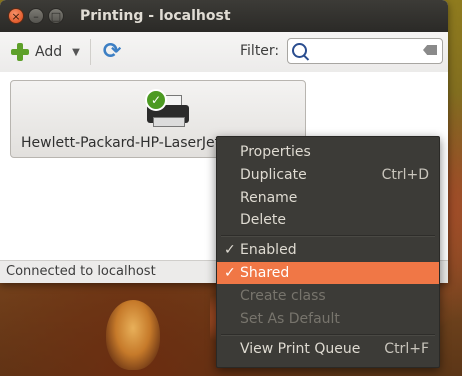 The height and width of the screenshot is (376, 462). I want to click on default-check-icon: ✓, so click(156, 100).